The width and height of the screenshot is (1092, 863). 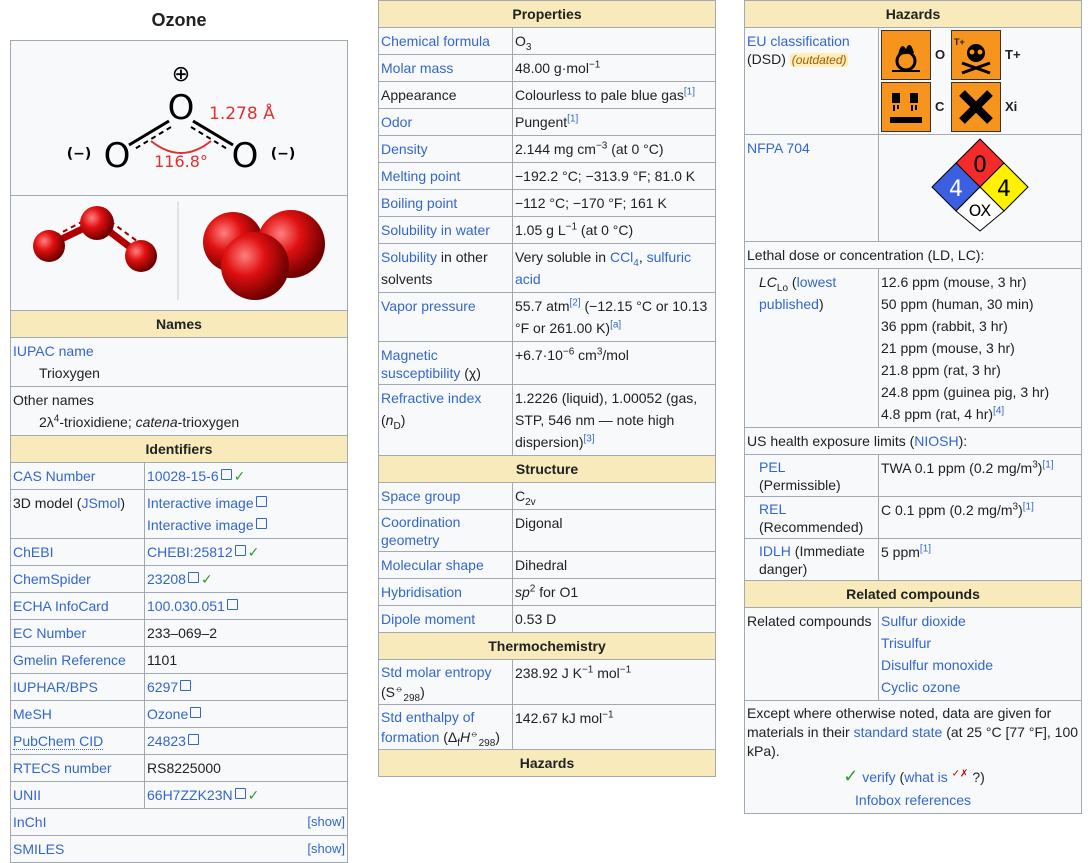 I want to click on solubility-other-value: Very soluble in CCl4, sulfuric acid, so click(x=614, y=268).